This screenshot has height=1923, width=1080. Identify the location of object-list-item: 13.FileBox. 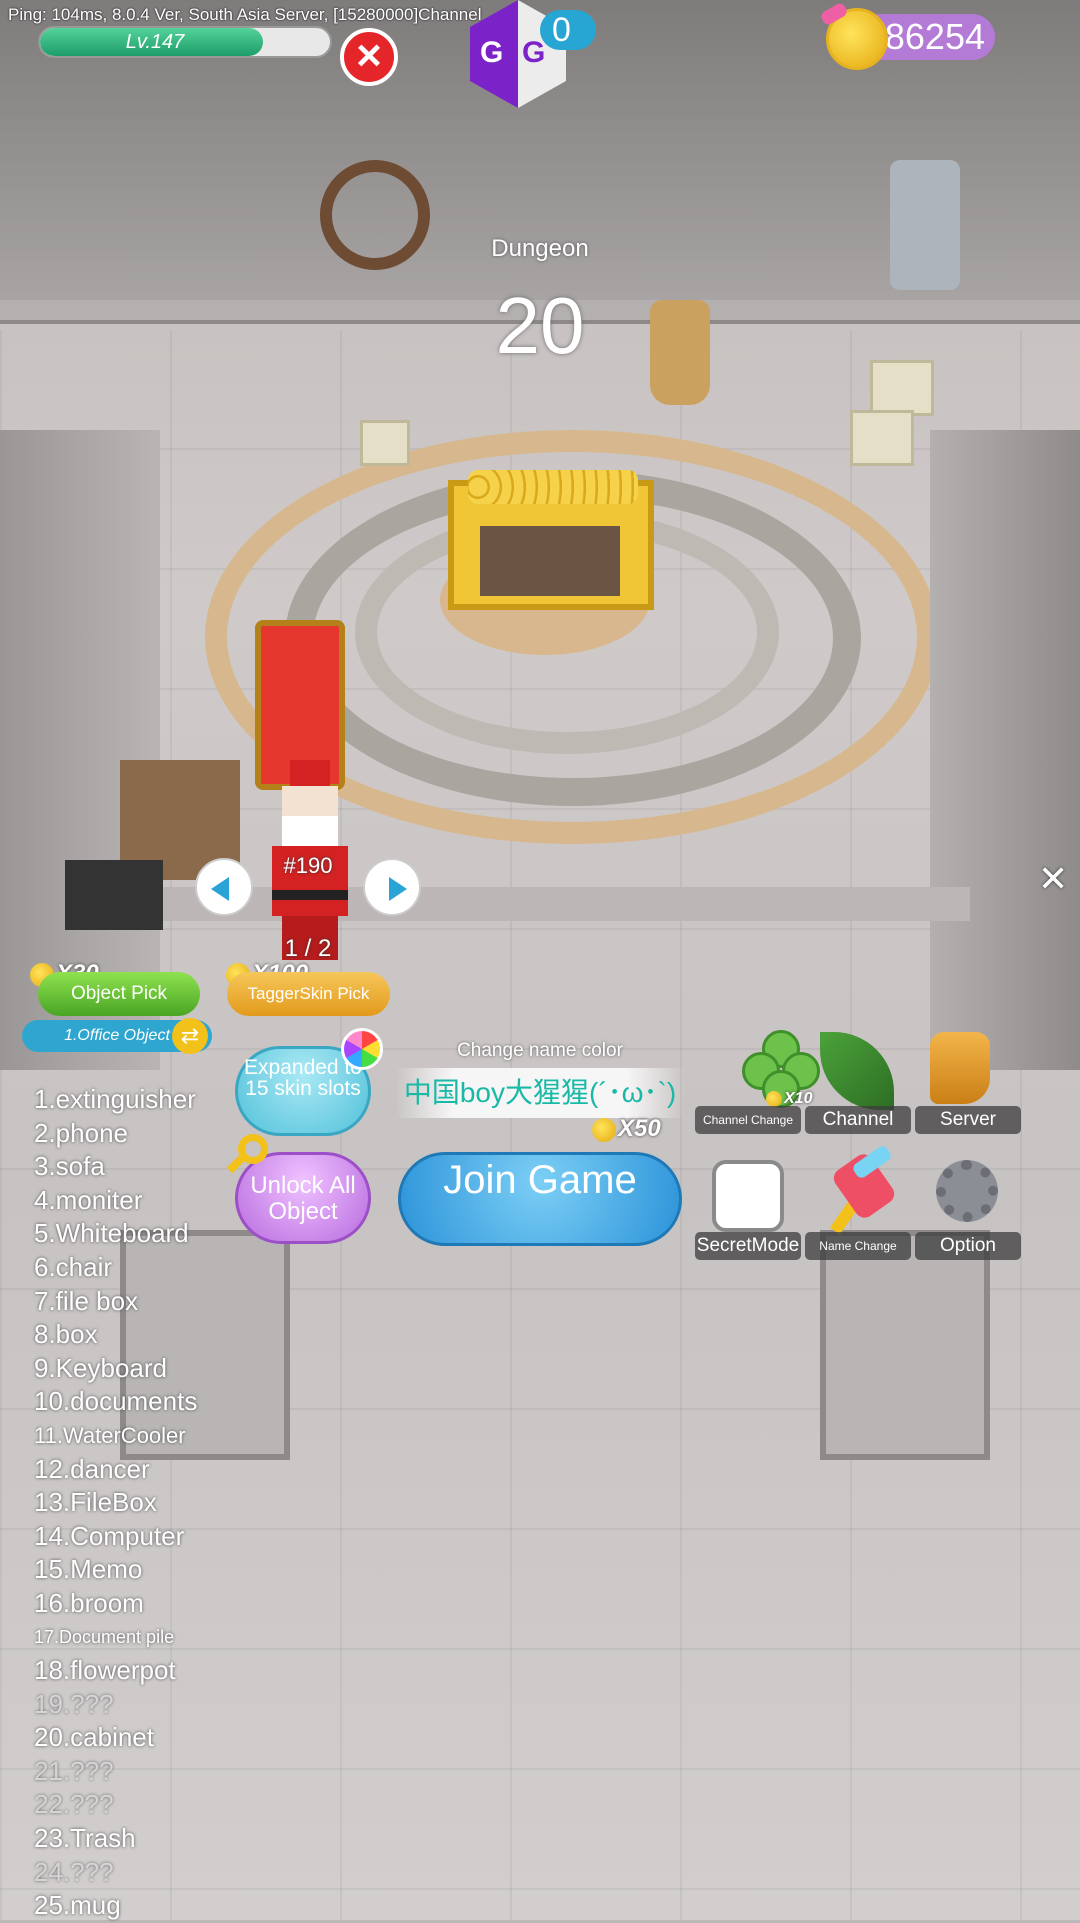
(122, 1503).